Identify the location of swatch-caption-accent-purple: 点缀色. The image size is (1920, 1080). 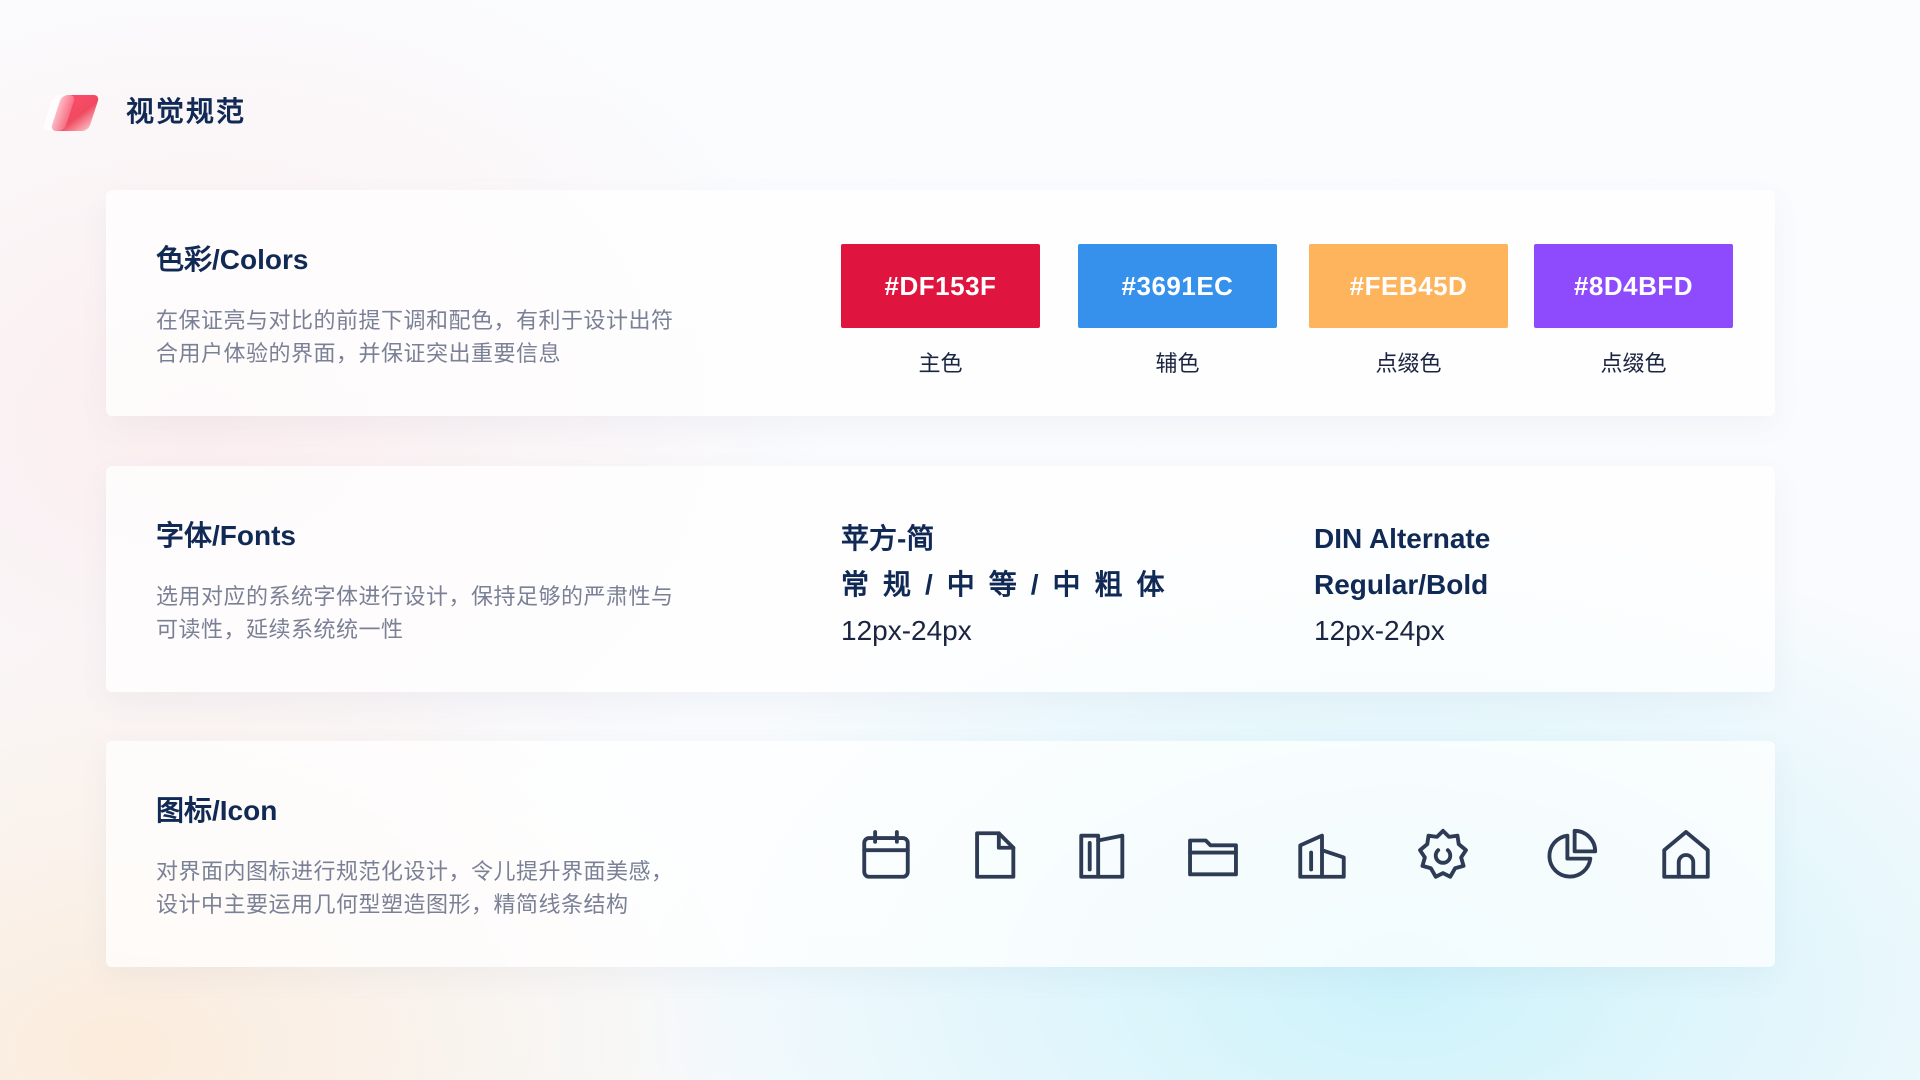
(1633, 363).